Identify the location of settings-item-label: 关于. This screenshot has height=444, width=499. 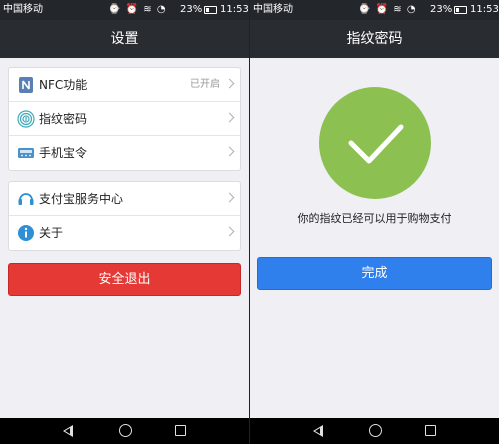
(51, 233).